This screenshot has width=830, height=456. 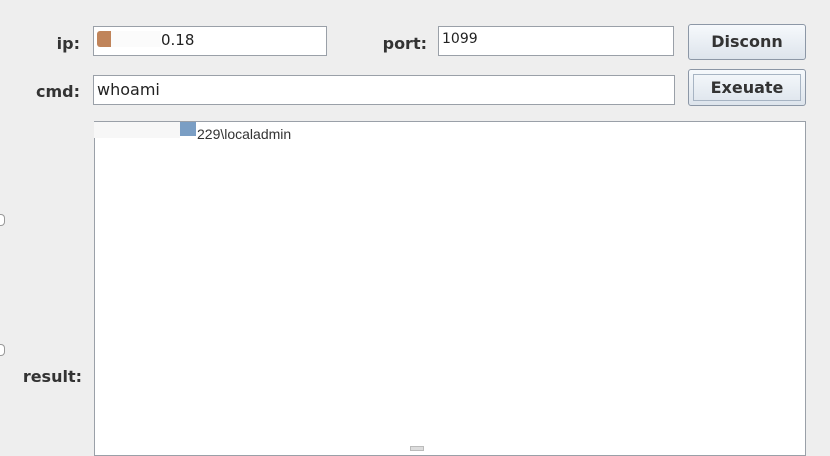 What do you see at coordinates (417, 448) in the screenshot?
I see `resize-grip` at bounding box center [417, 448].